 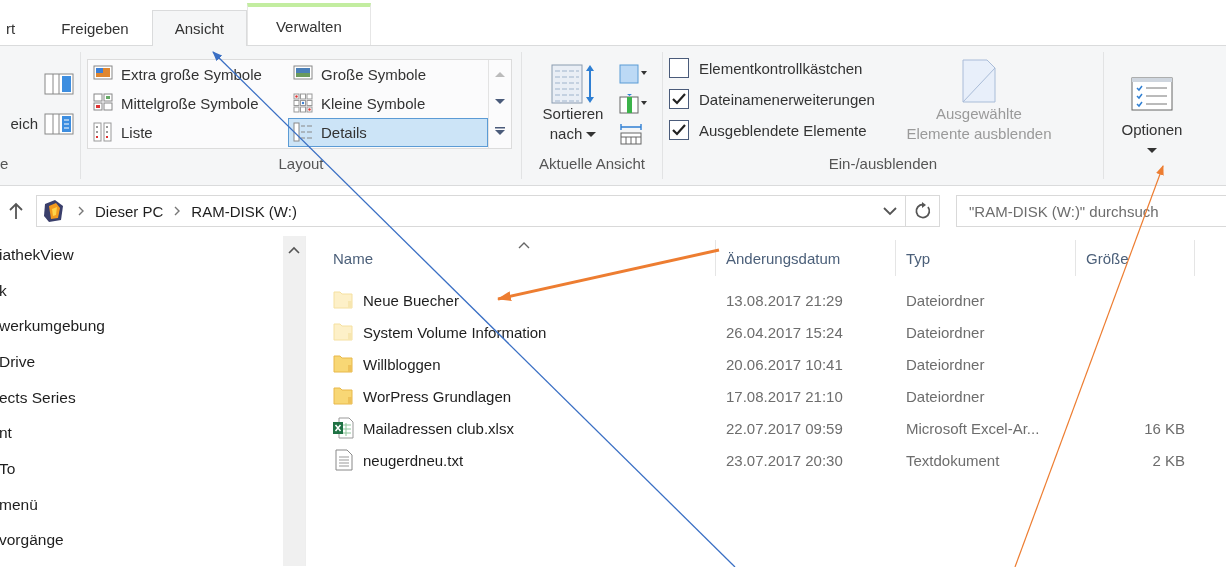 I want to click on sort-button: Sortieren nach, so click(x=573, y=103).